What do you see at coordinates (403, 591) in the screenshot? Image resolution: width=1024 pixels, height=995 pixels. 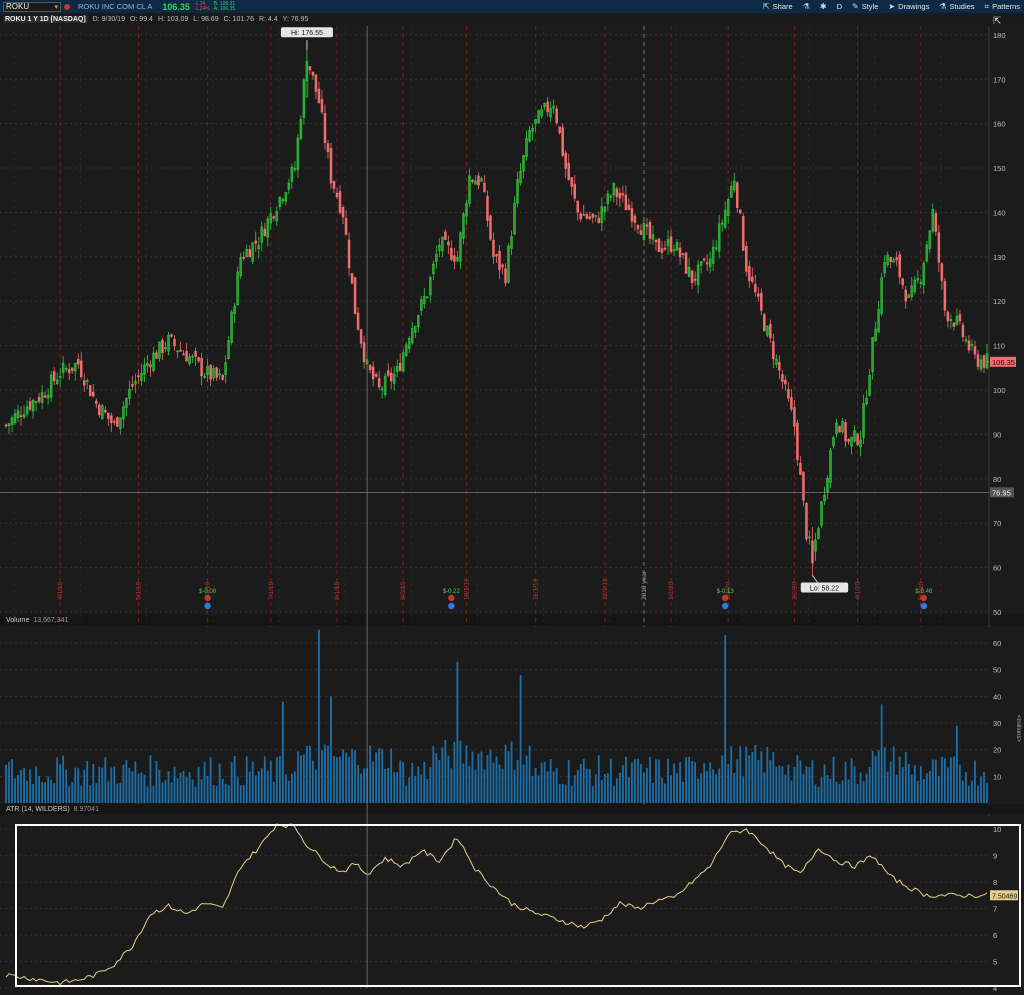 I see `month-marker-label: 9/3/19` at bounding box center [403, 591].